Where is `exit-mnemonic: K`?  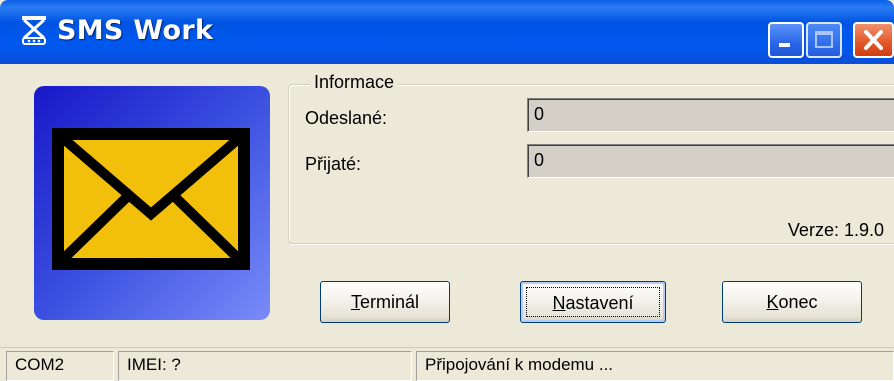 exit-mnemonic: K is located at coordinates (772, 302).